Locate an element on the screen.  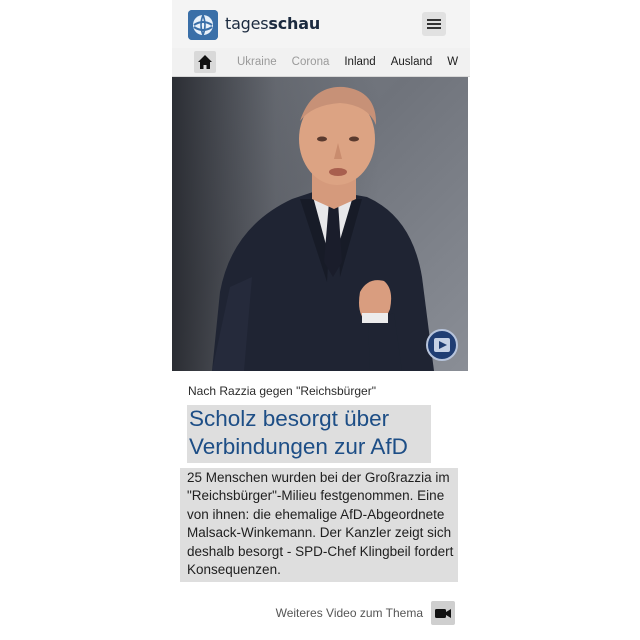
nav-item-w: W is located at coordinates (452, 62).